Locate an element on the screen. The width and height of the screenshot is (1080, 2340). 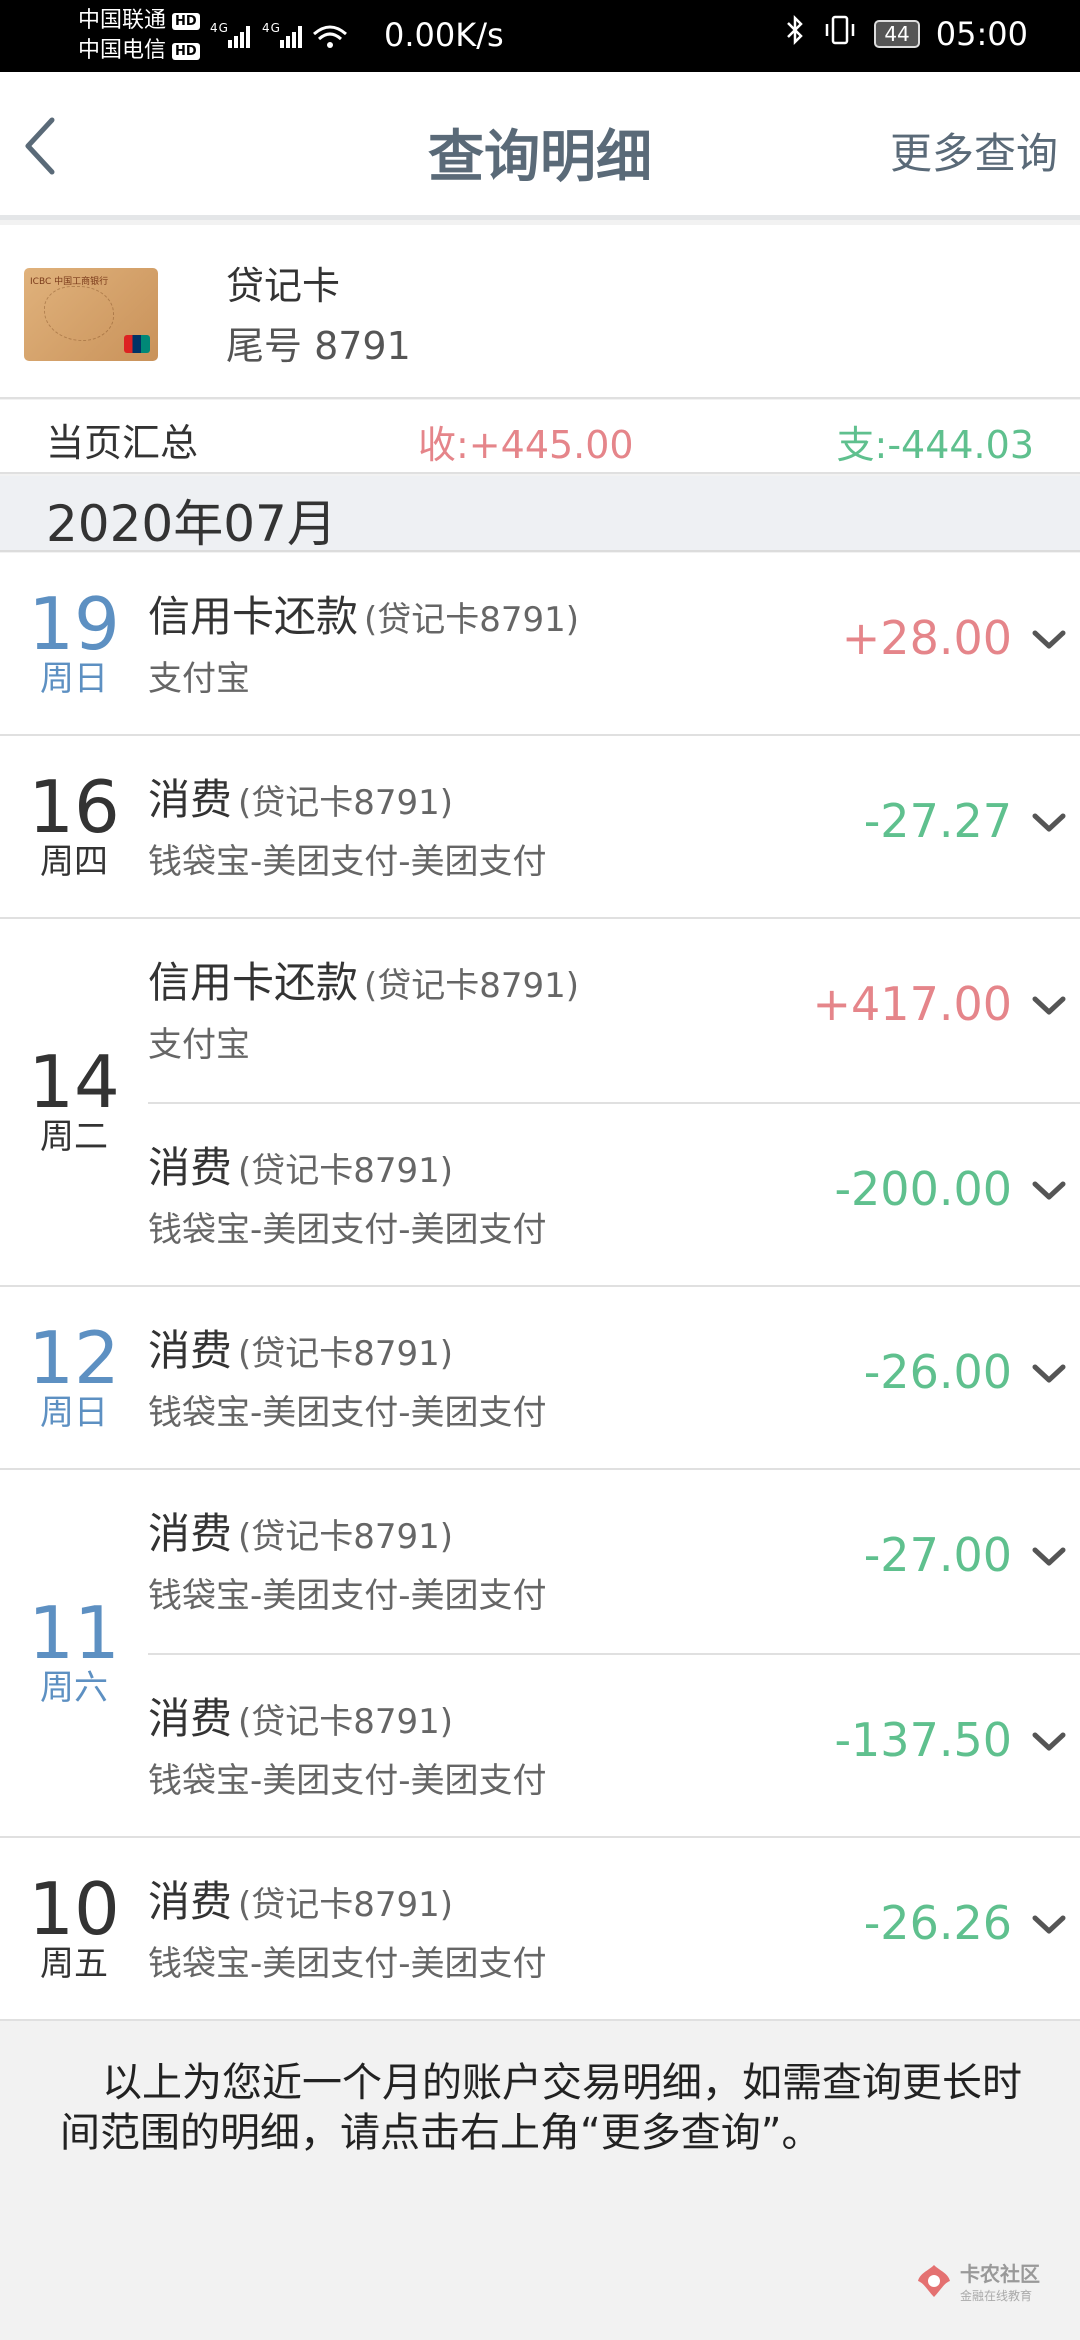
bluetooth-icon is located at coordinates (795, 33).